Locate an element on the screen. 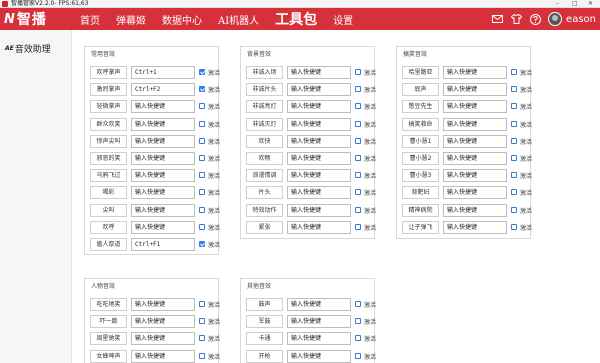 The height and width of the screenshot is (363, 600). sound-button: 女蜂呻声 is located at coordinates (108, 356).